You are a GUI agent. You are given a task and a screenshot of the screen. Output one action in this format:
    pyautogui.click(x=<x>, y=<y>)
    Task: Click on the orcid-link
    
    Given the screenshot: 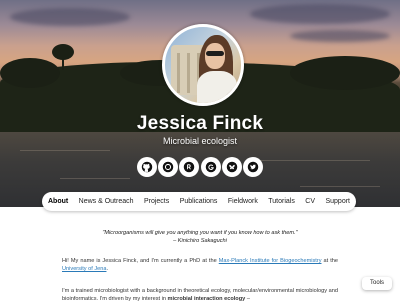 What is the action you would take?
    pyautogui.click(x=168, y=167)
    